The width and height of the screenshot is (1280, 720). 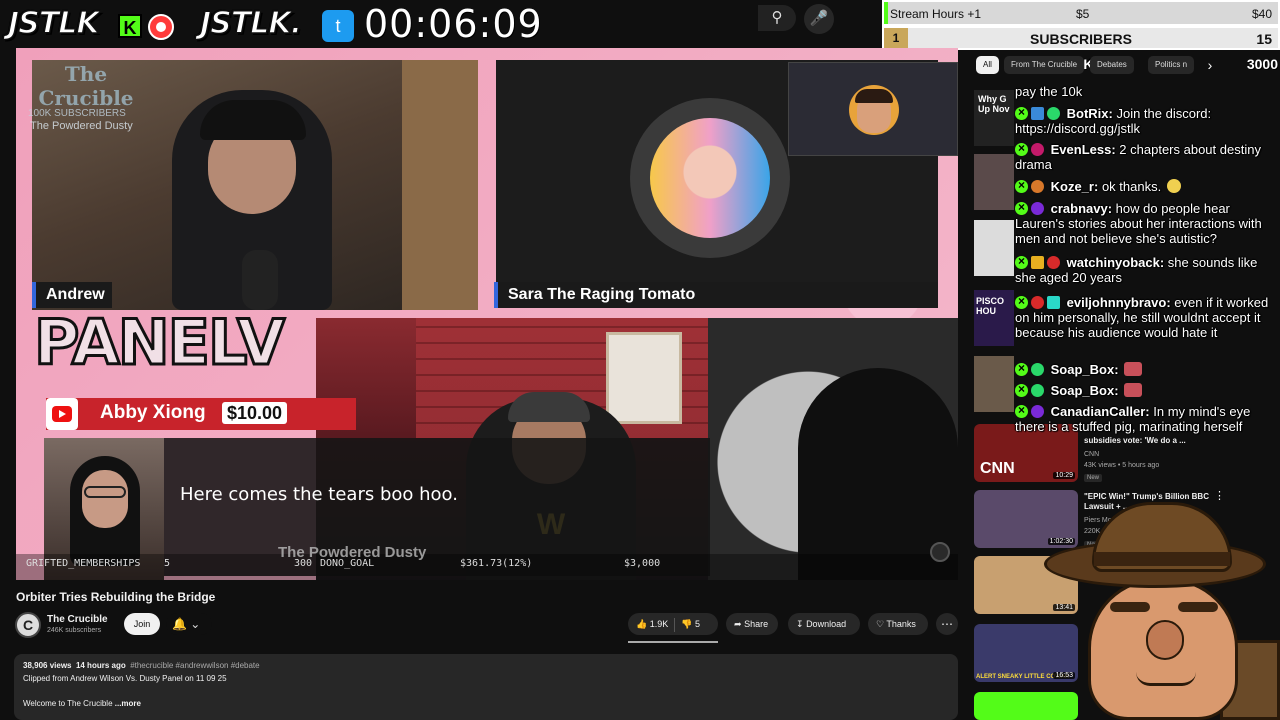 I want to click on name-tag-andrew: Andrew, so click(x=72, y=295).